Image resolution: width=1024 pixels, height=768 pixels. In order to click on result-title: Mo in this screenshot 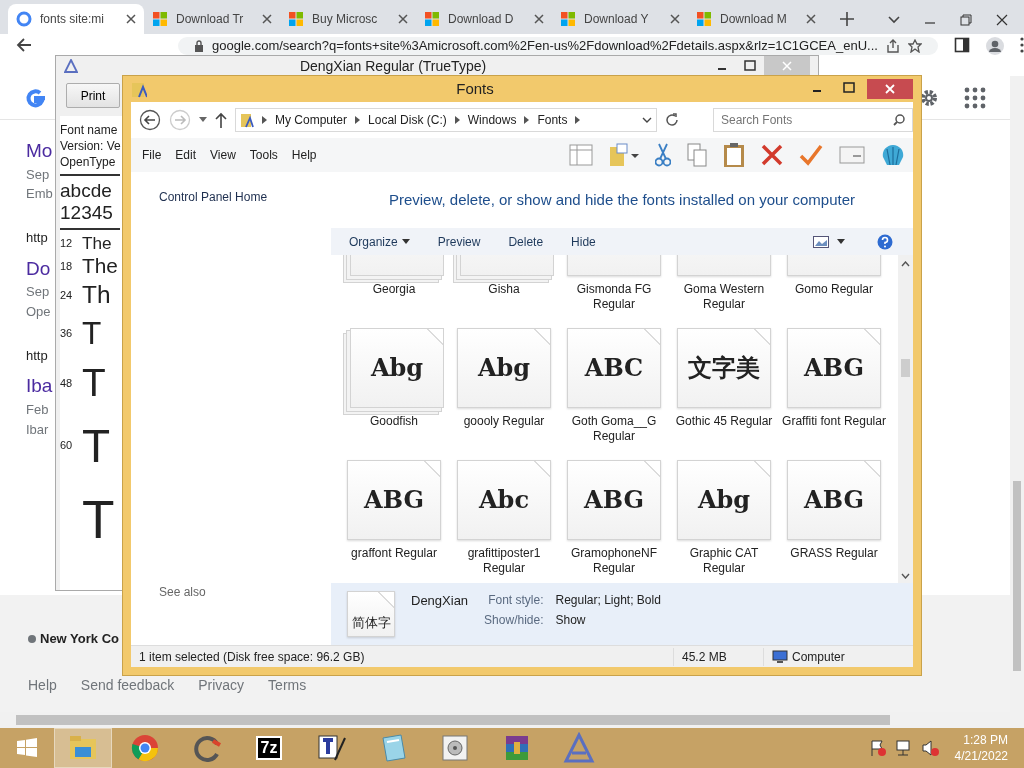, I will do `click(39, 151)`.